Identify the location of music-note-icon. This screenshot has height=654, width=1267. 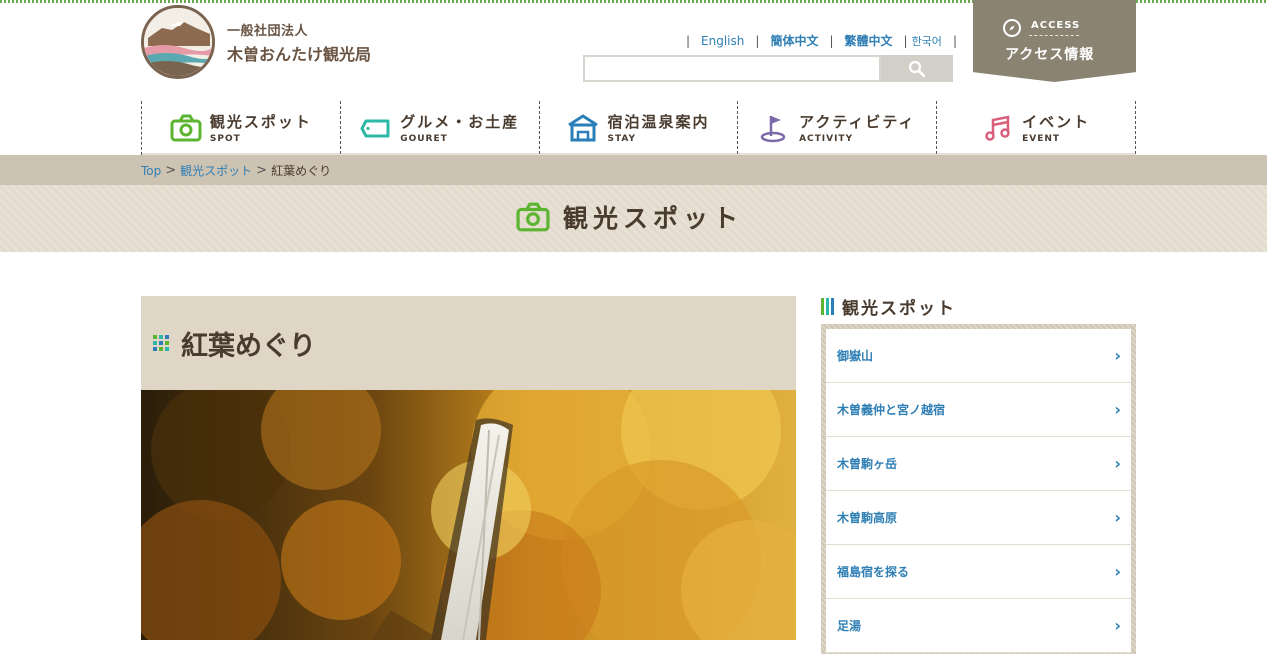
(997, 127).